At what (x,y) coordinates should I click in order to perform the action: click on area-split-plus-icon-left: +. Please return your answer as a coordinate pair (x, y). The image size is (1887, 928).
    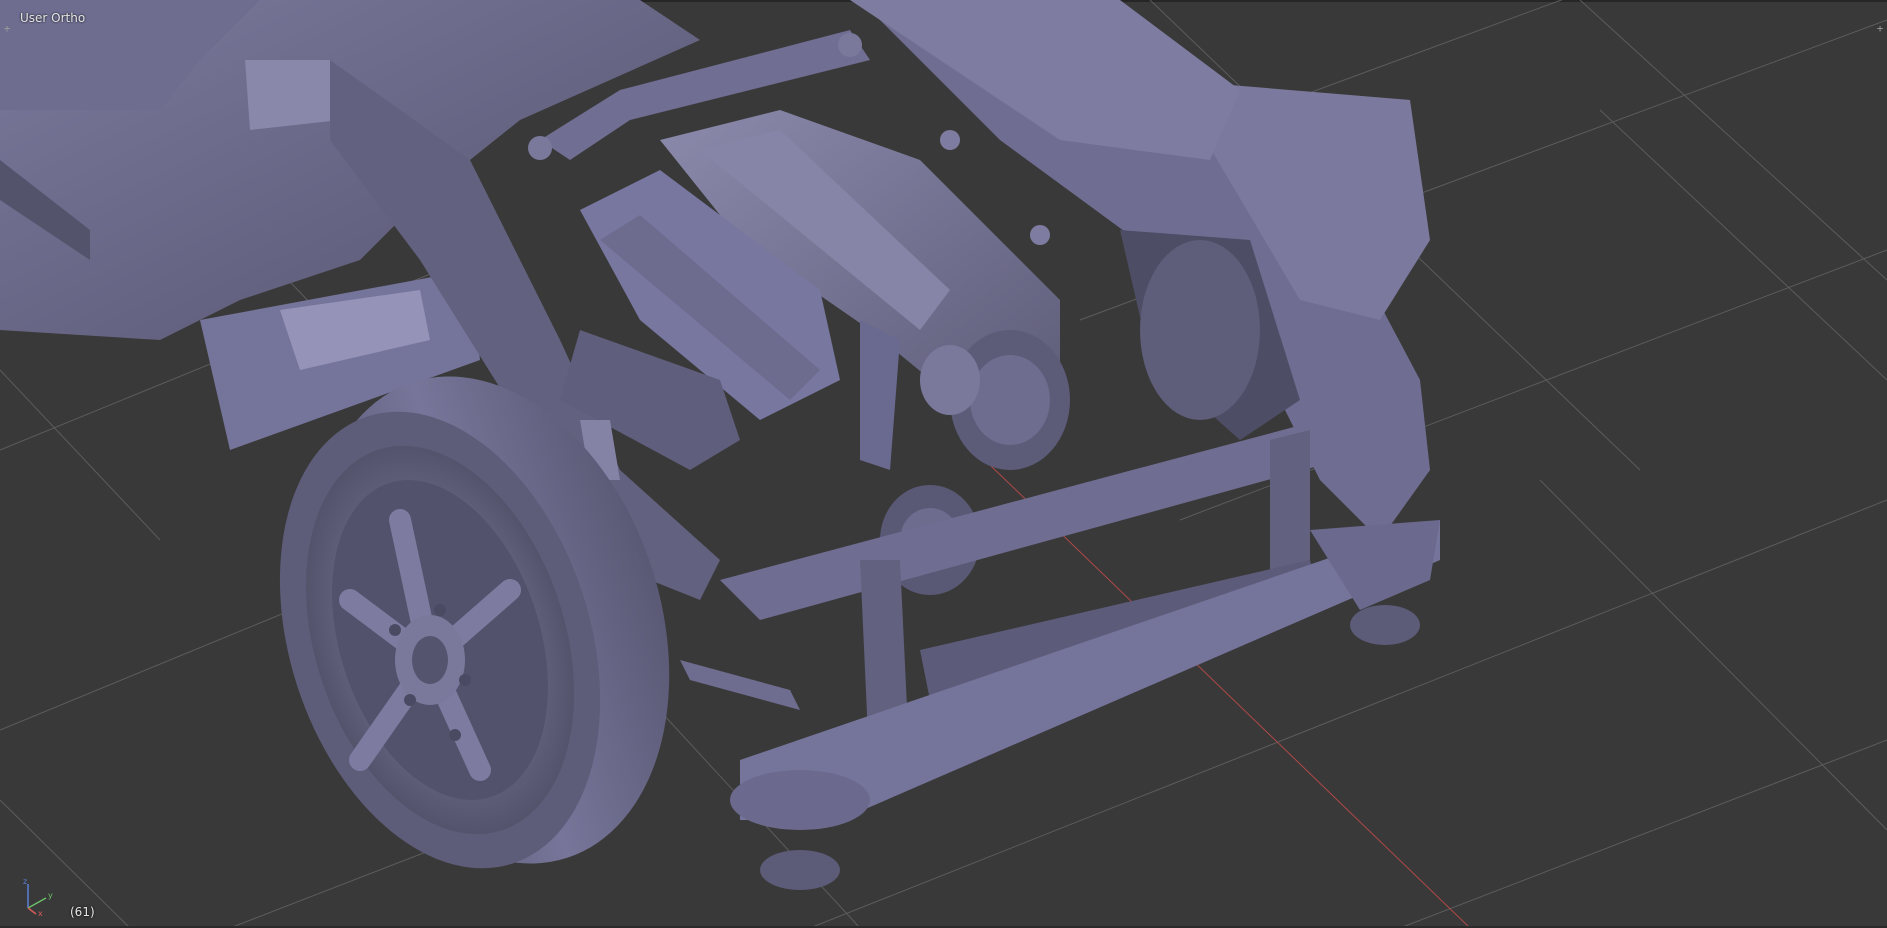
    Looking at the image, I should click on (7, 28).